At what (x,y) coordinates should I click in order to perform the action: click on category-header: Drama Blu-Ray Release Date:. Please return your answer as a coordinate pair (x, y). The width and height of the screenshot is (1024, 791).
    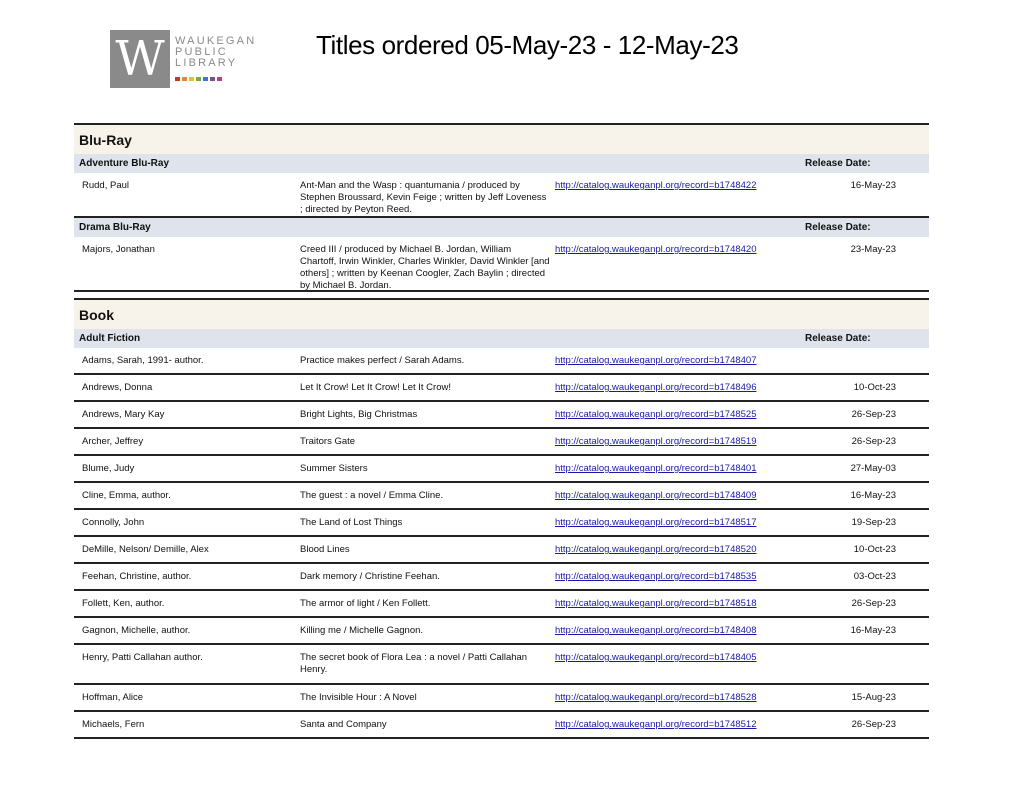
    Looking at the image, I should click on (501, 227).